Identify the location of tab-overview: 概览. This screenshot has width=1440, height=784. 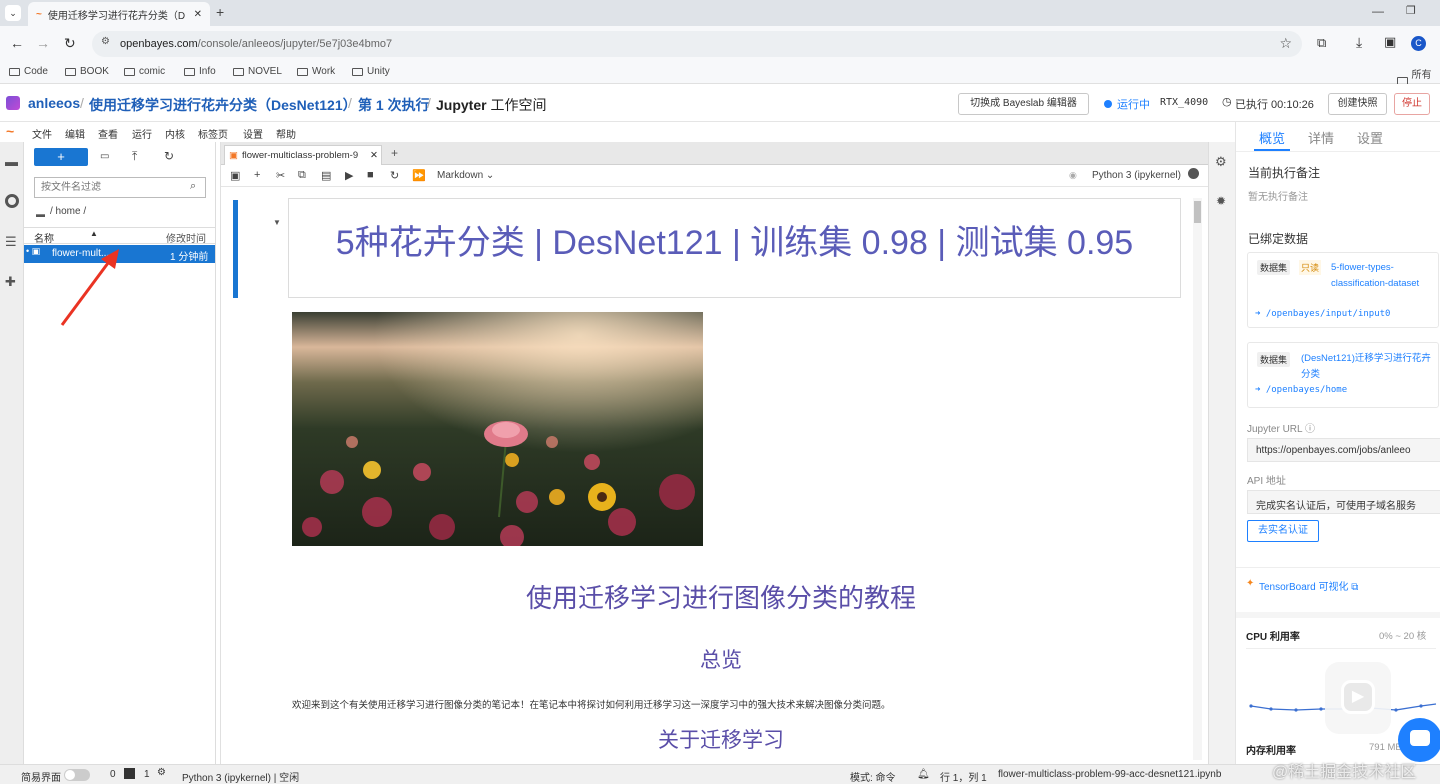
(1272, 137).